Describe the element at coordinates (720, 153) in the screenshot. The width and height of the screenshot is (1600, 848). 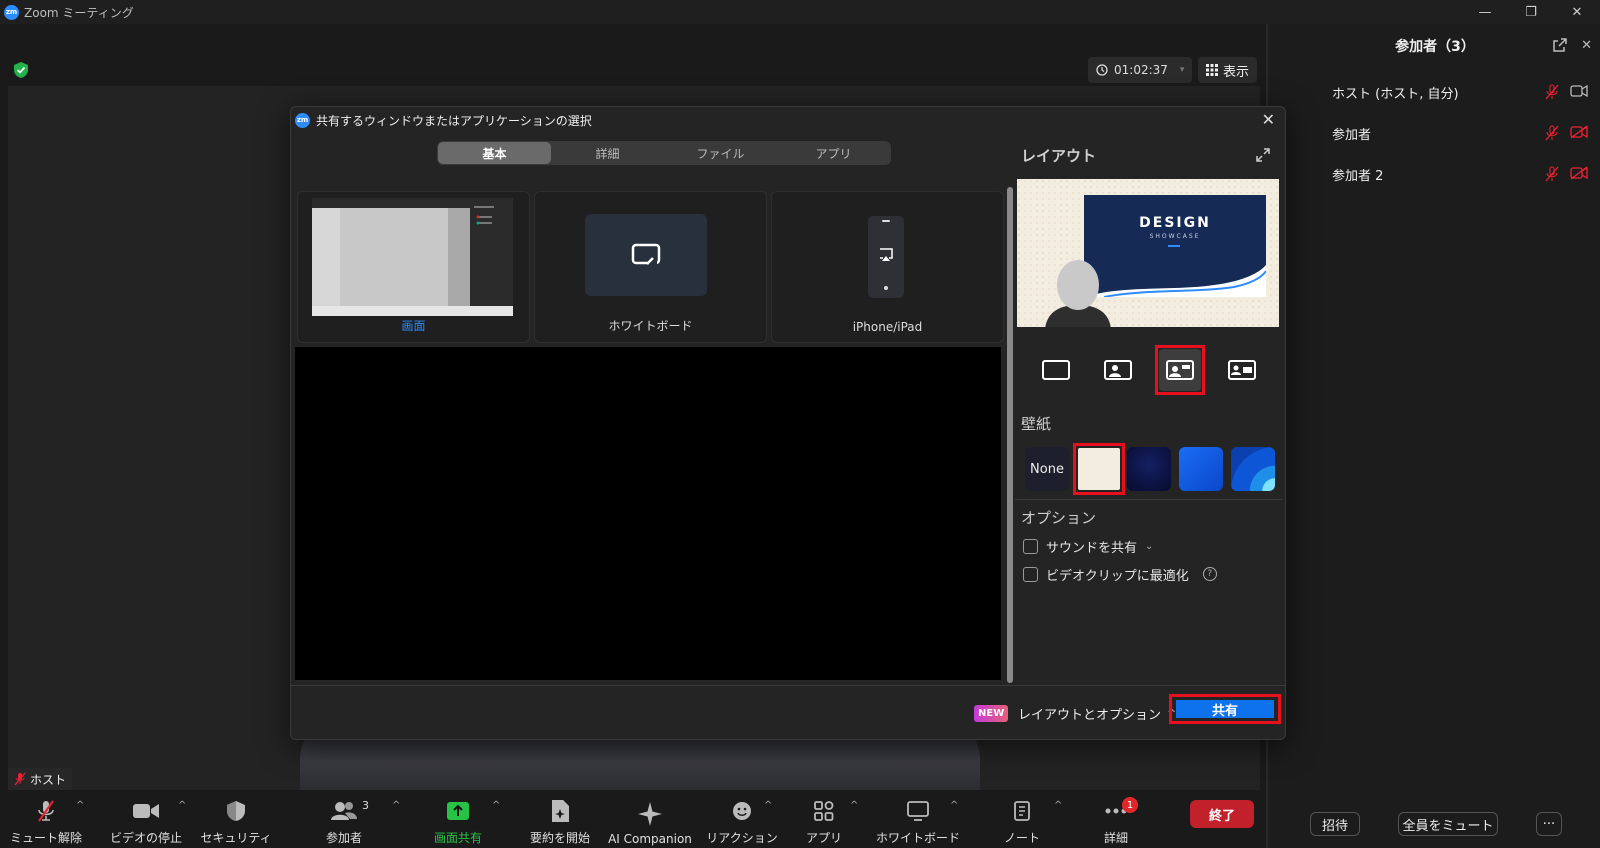
I see `tab-files: ファイル` at that location.